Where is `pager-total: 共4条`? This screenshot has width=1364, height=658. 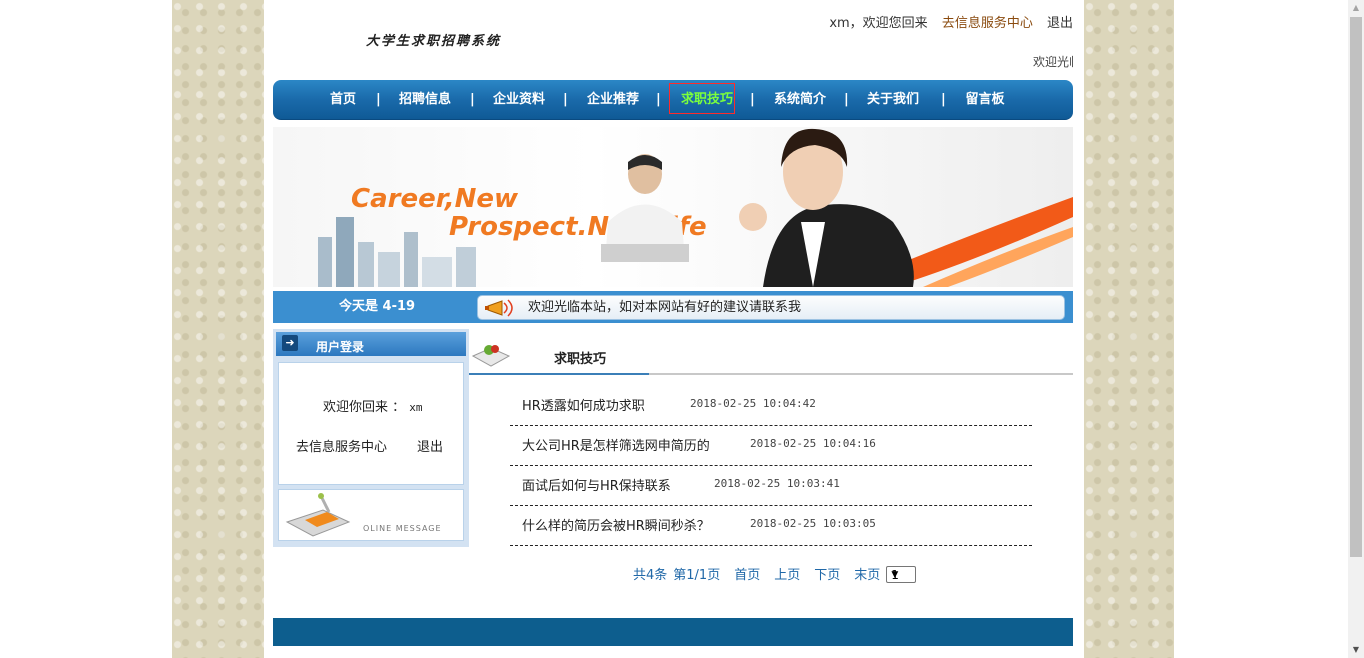
pager-total: 共4条 is located at coordinates (650, 575).